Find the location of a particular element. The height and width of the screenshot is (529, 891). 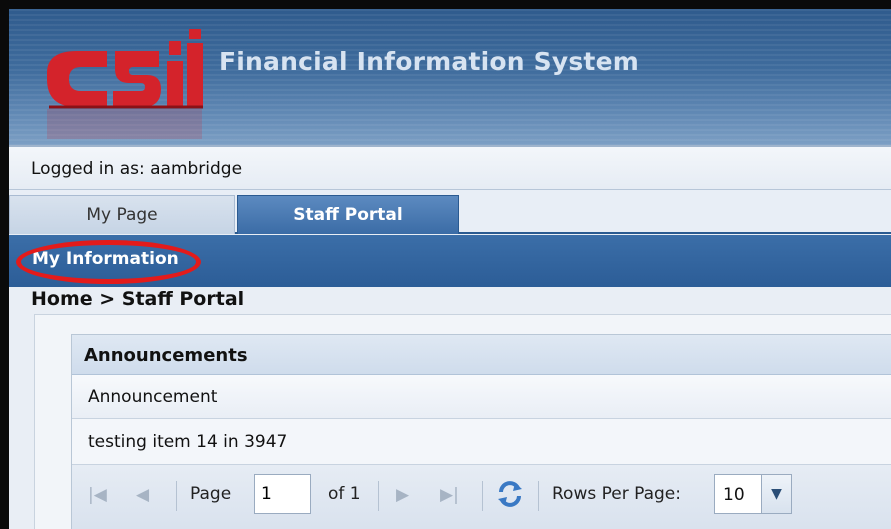

app-title: Financial Information System is located at coordinates (429, 61).